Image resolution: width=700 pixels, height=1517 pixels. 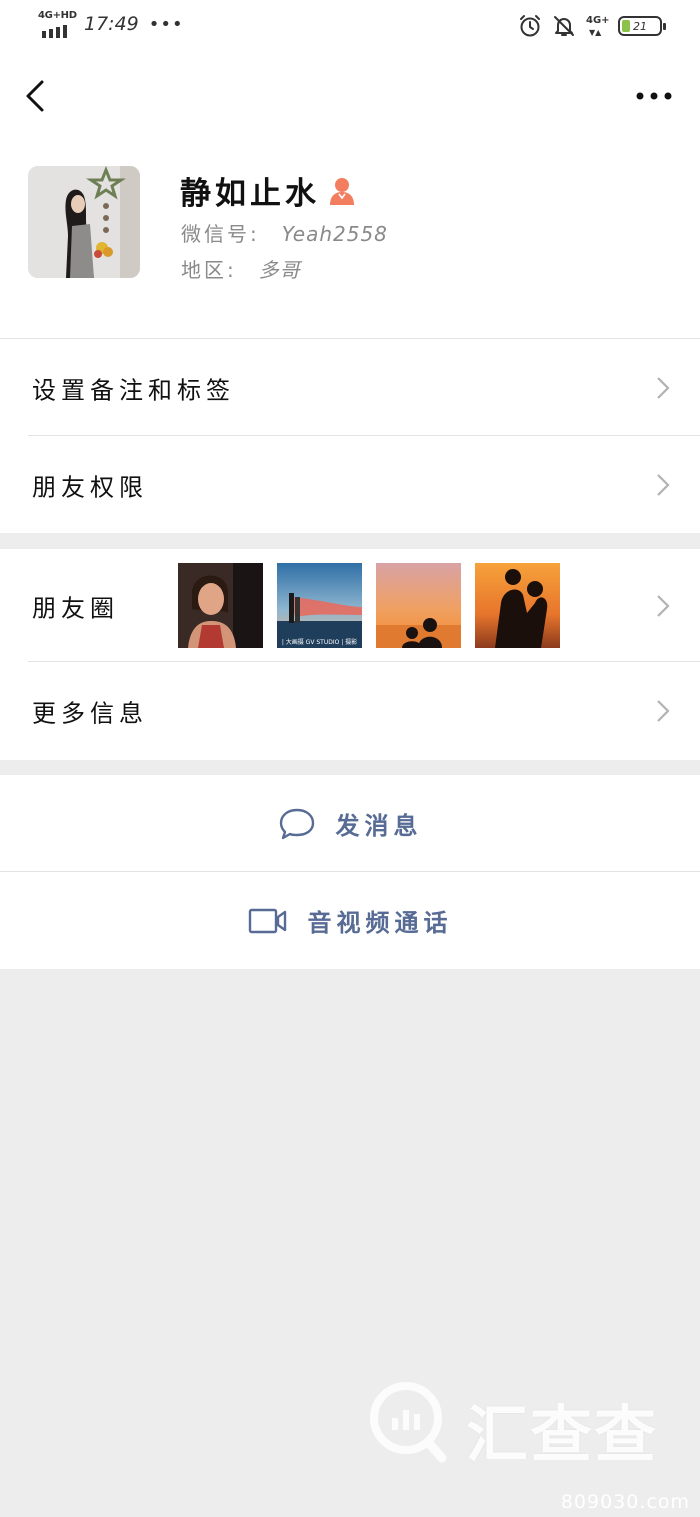 I want to click on profile-header: 静如止水 微信号: Yeah2558 地区: 多哥, so click(x=350, y=225).